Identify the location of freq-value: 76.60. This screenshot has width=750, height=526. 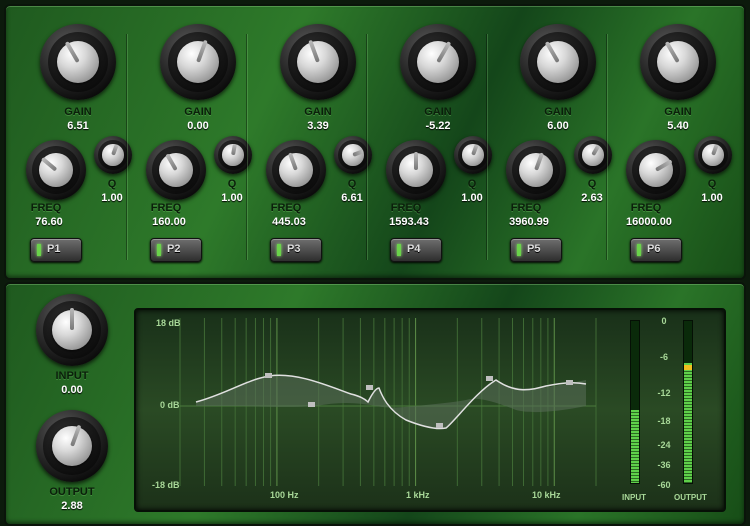
(49, 222).